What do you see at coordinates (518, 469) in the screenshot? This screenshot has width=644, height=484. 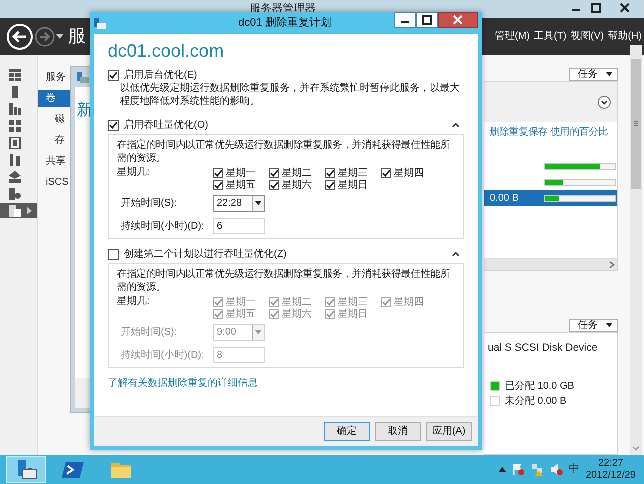 I see `flag-icon` at bounding box center [518, 469].